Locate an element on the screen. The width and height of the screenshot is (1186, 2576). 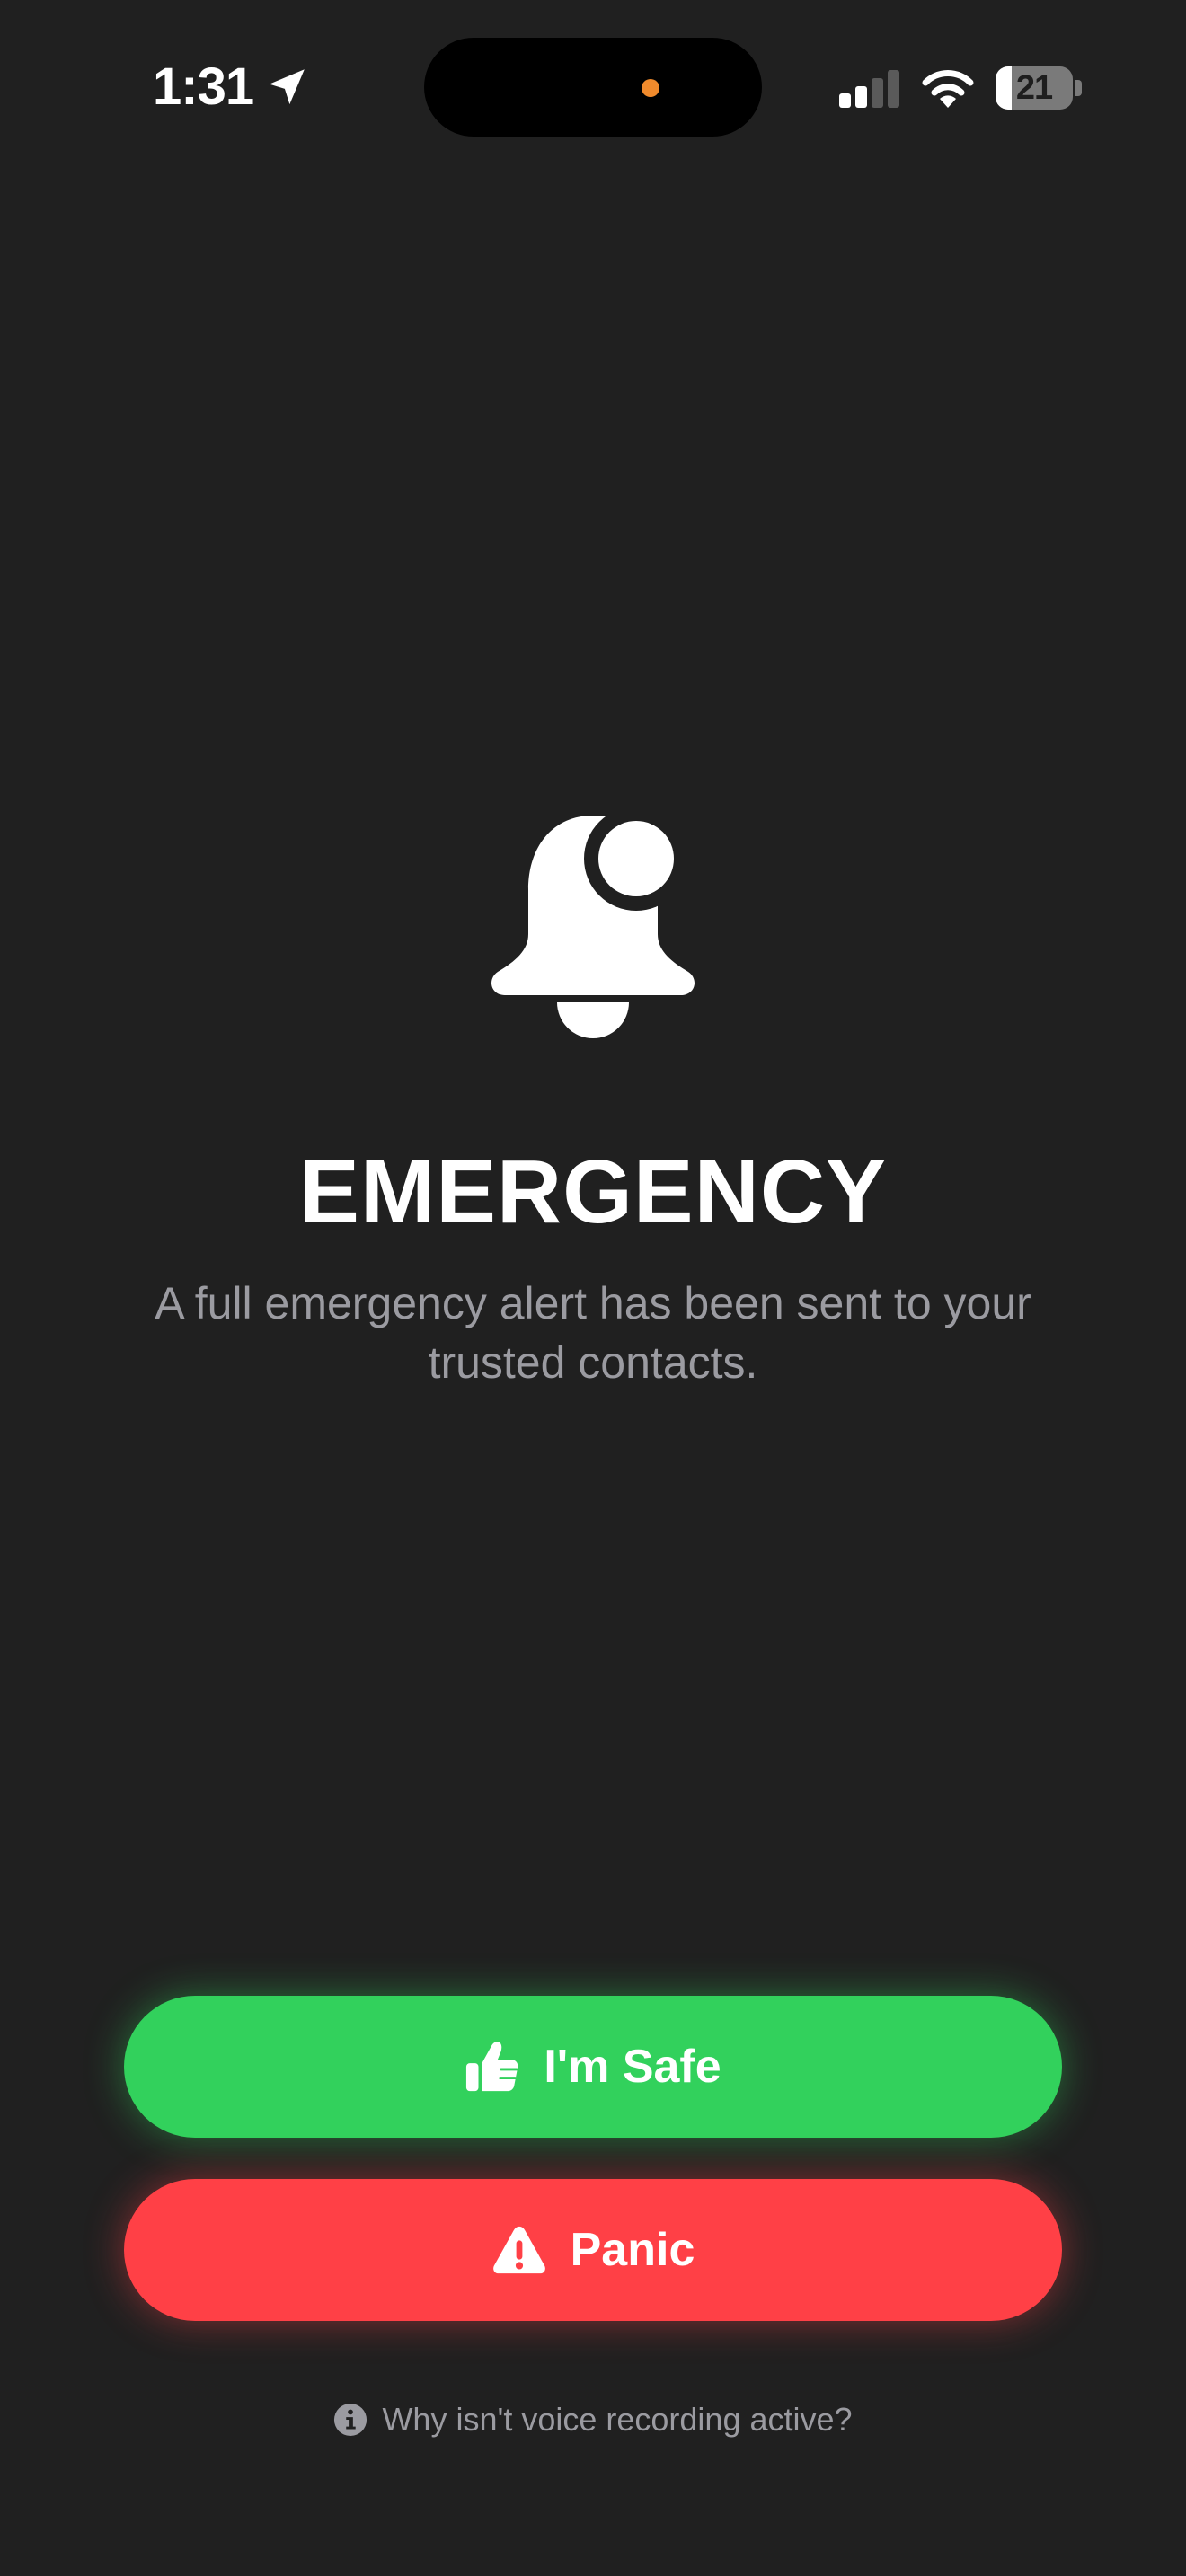
im-safe-button: I'm Safe is located at coordinates (593, 2067).